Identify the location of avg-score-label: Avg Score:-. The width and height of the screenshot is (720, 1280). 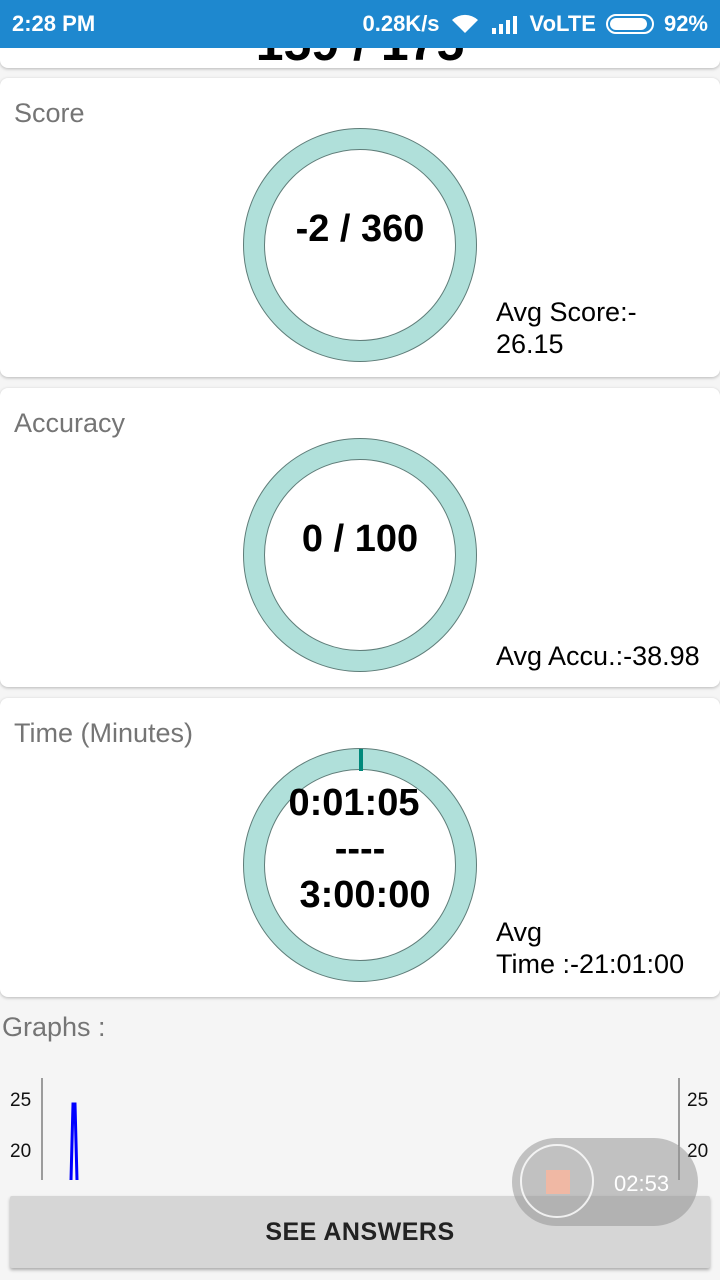
(566, 312).